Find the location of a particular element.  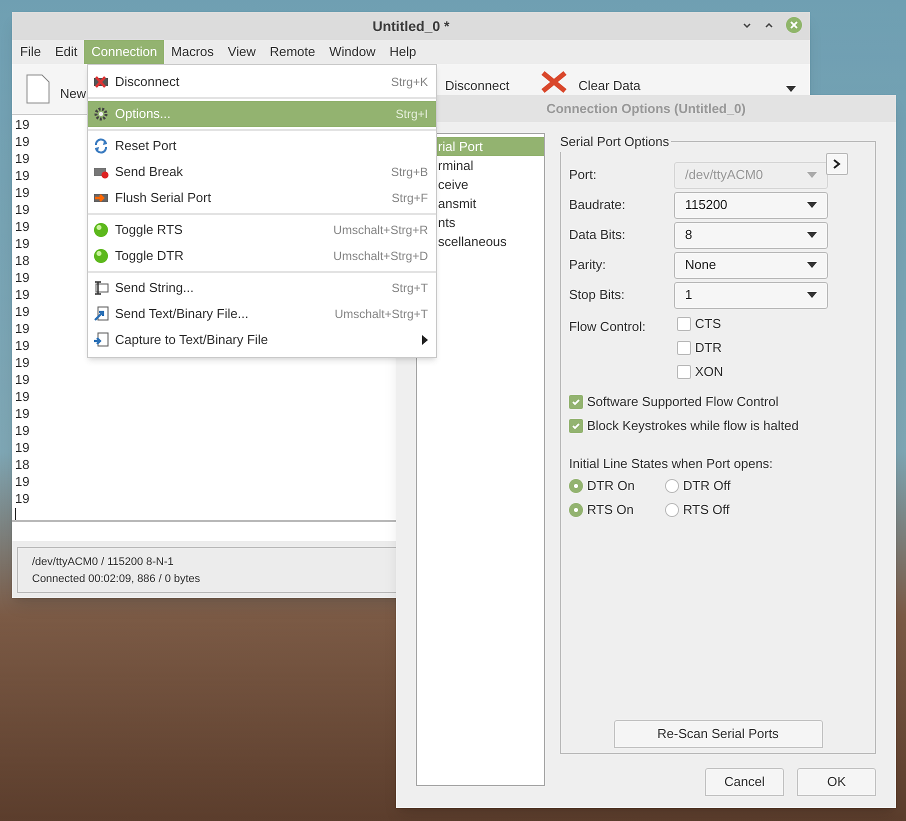

dropdown: 115200 is located at coordinates (751, 205).